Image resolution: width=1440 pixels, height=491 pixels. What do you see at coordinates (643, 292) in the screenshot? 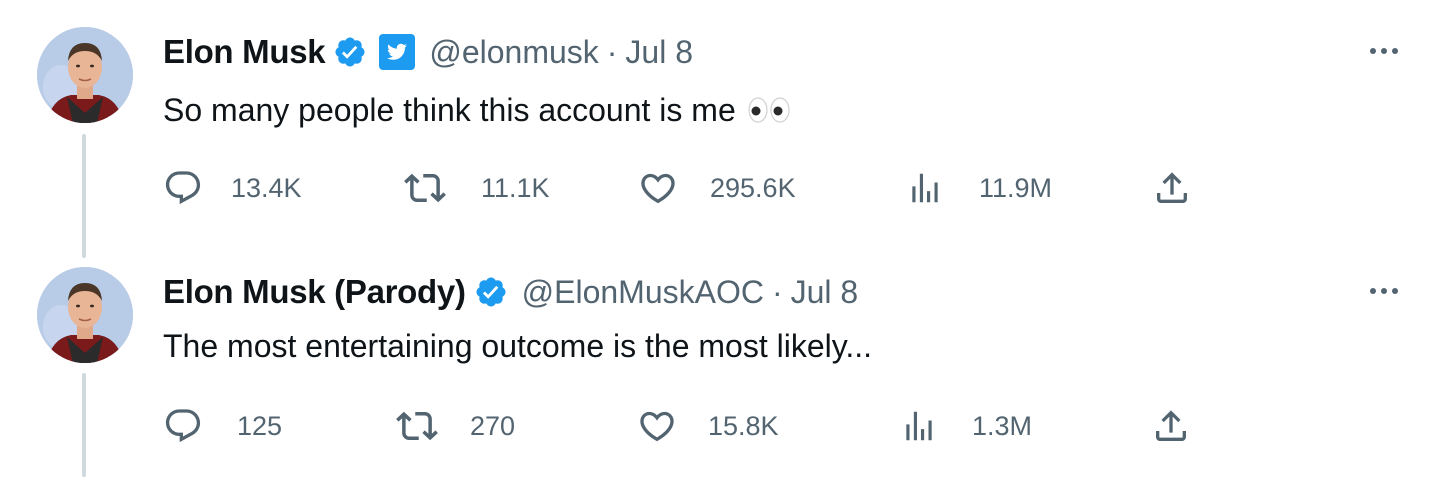
I see `author-handle: @ElonMuskAOC` at bounding box center [643, 292].